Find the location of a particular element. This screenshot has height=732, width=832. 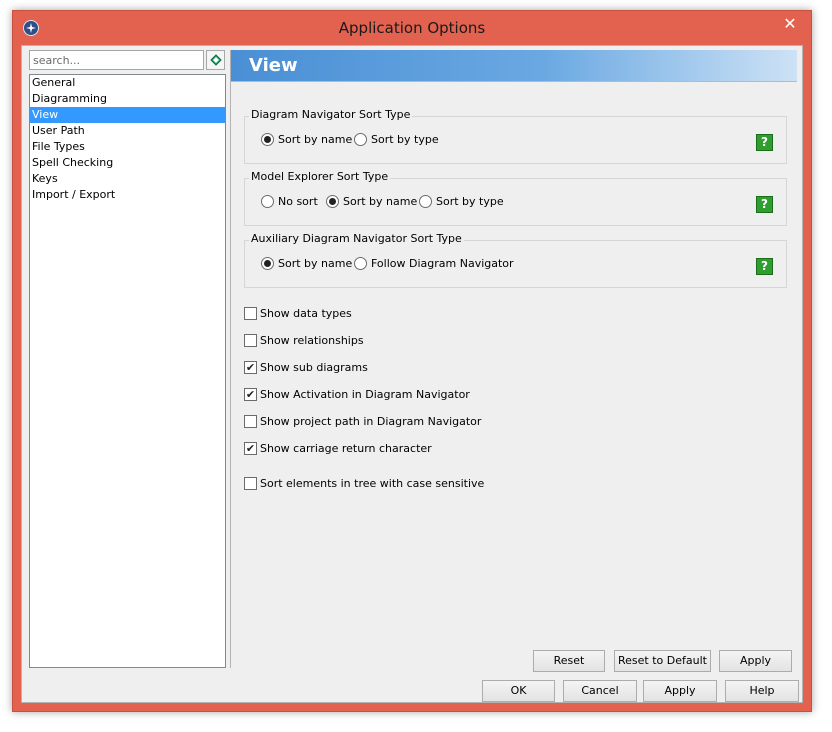

cancel-button: Cancel is located at coordinates (600, 691).